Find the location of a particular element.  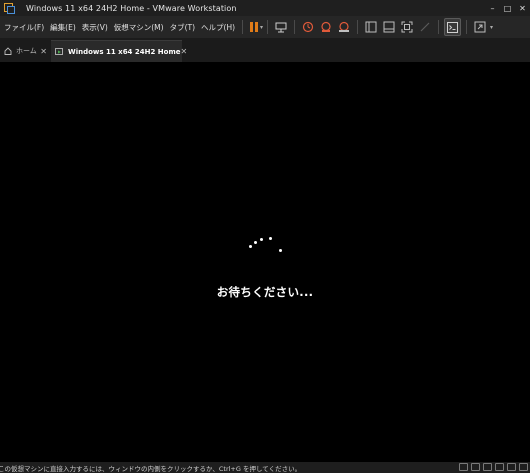

tab-home: ホーム ✕ is located at coordinates (25, 51).